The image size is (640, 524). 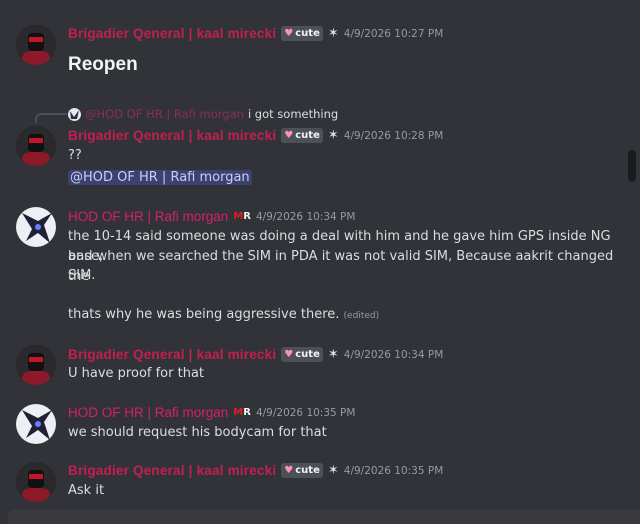 I want to click on edited-label: (edited), so click(x=361, y=316).